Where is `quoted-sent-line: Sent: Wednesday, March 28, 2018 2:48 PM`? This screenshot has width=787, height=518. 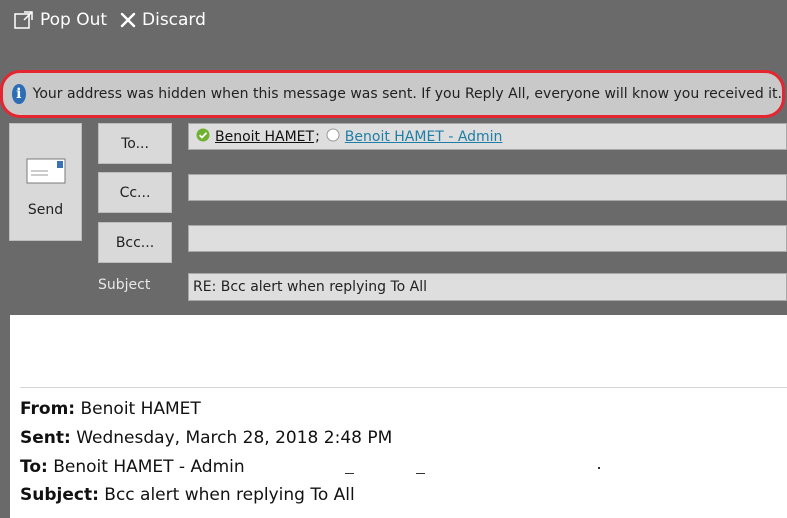
quoted-sent-line: Sent: Wednesday, March 28, 2018 2:48 PM is located at coordinates (206, 438).